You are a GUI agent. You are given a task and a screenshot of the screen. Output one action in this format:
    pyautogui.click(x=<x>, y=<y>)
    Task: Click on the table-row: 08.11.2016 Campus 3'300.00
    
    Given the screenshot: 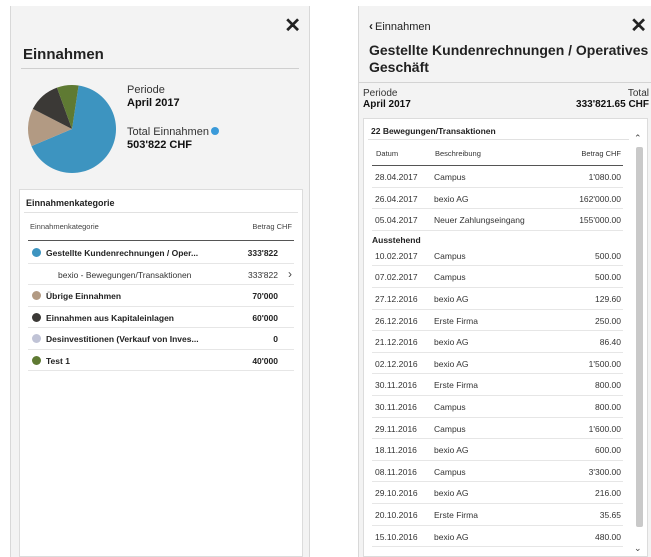 What is the action you would take?
    pyautogui.click(x=497, y=472)
    